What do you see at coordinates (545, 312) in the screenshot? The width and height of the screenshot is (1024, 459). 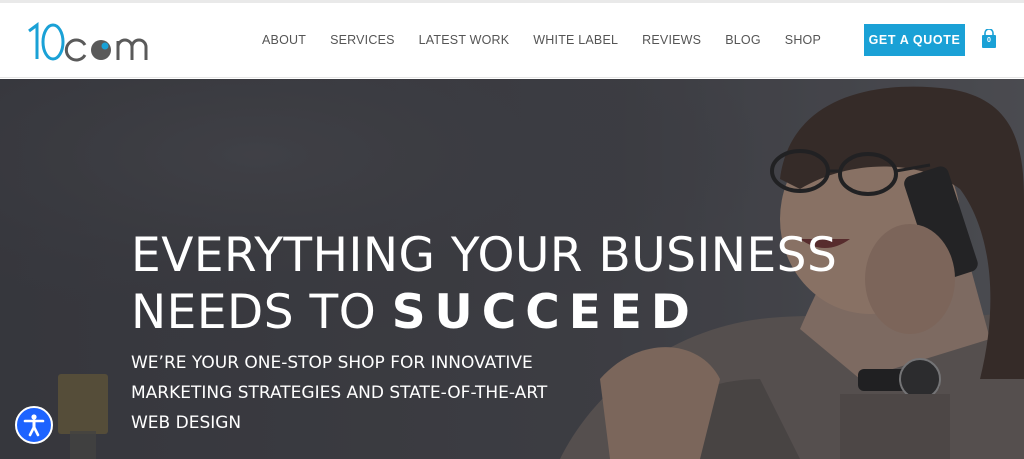 I see `hero-heading-strong: SUCCEED` at bounding box center [545, 312].